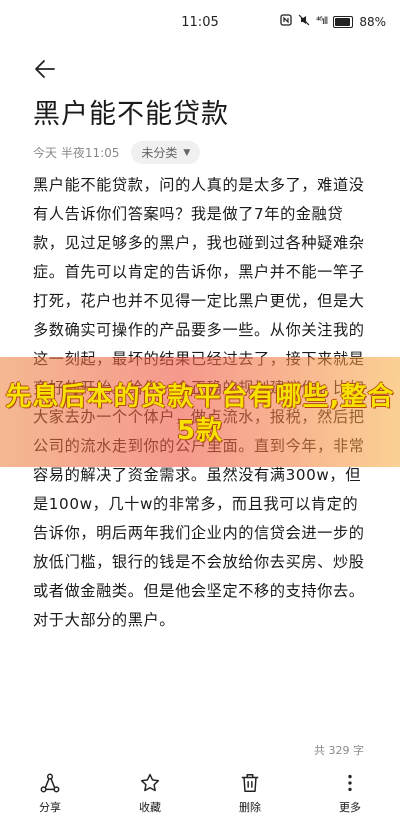 The height and width of the screenshot is (825, 400). I want to click on mute-icon, so click(304, 21).